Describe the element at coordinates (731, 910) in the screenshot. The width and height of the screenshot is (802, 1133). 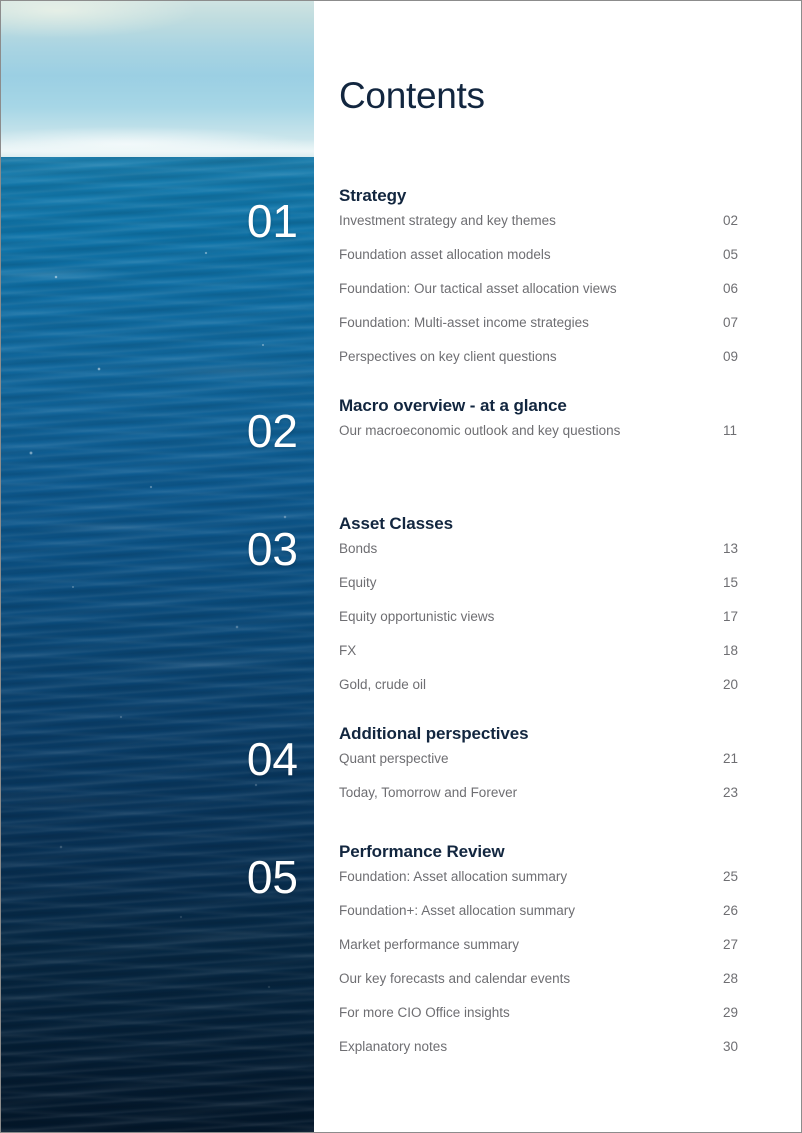
I see `toc-entry-page: 26` at that location.